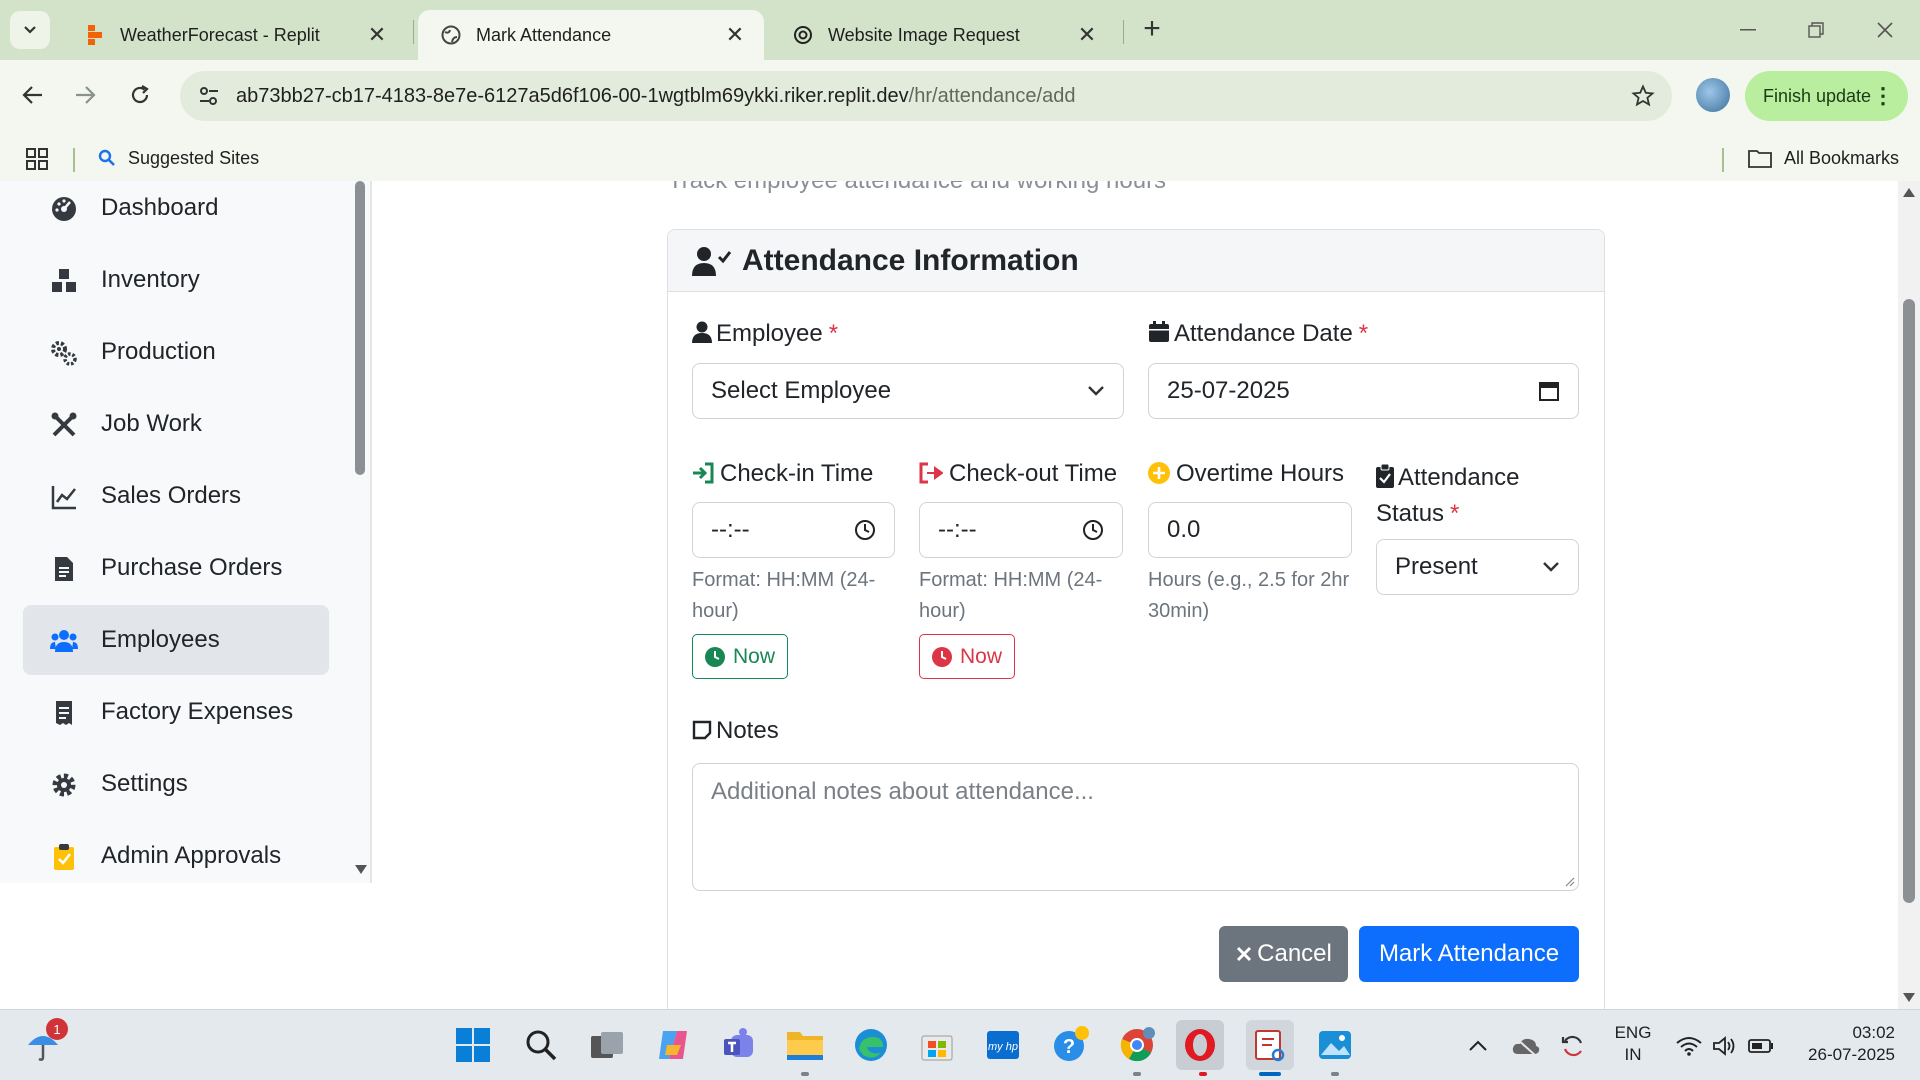 The height and width of the screenshot is (1080, 1920). I want to click on checkin-time-input: --:--, so click(793, 530).